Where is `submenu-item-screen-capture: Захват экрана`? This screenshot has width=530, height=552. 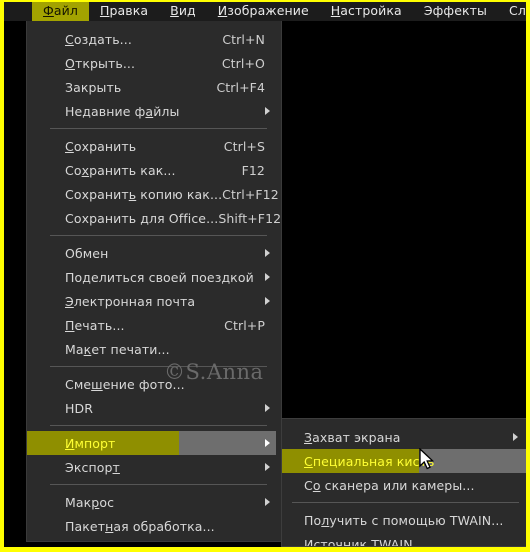 submenu-item-screen-capture: Захват экрана is located at coordinates (404, 437).